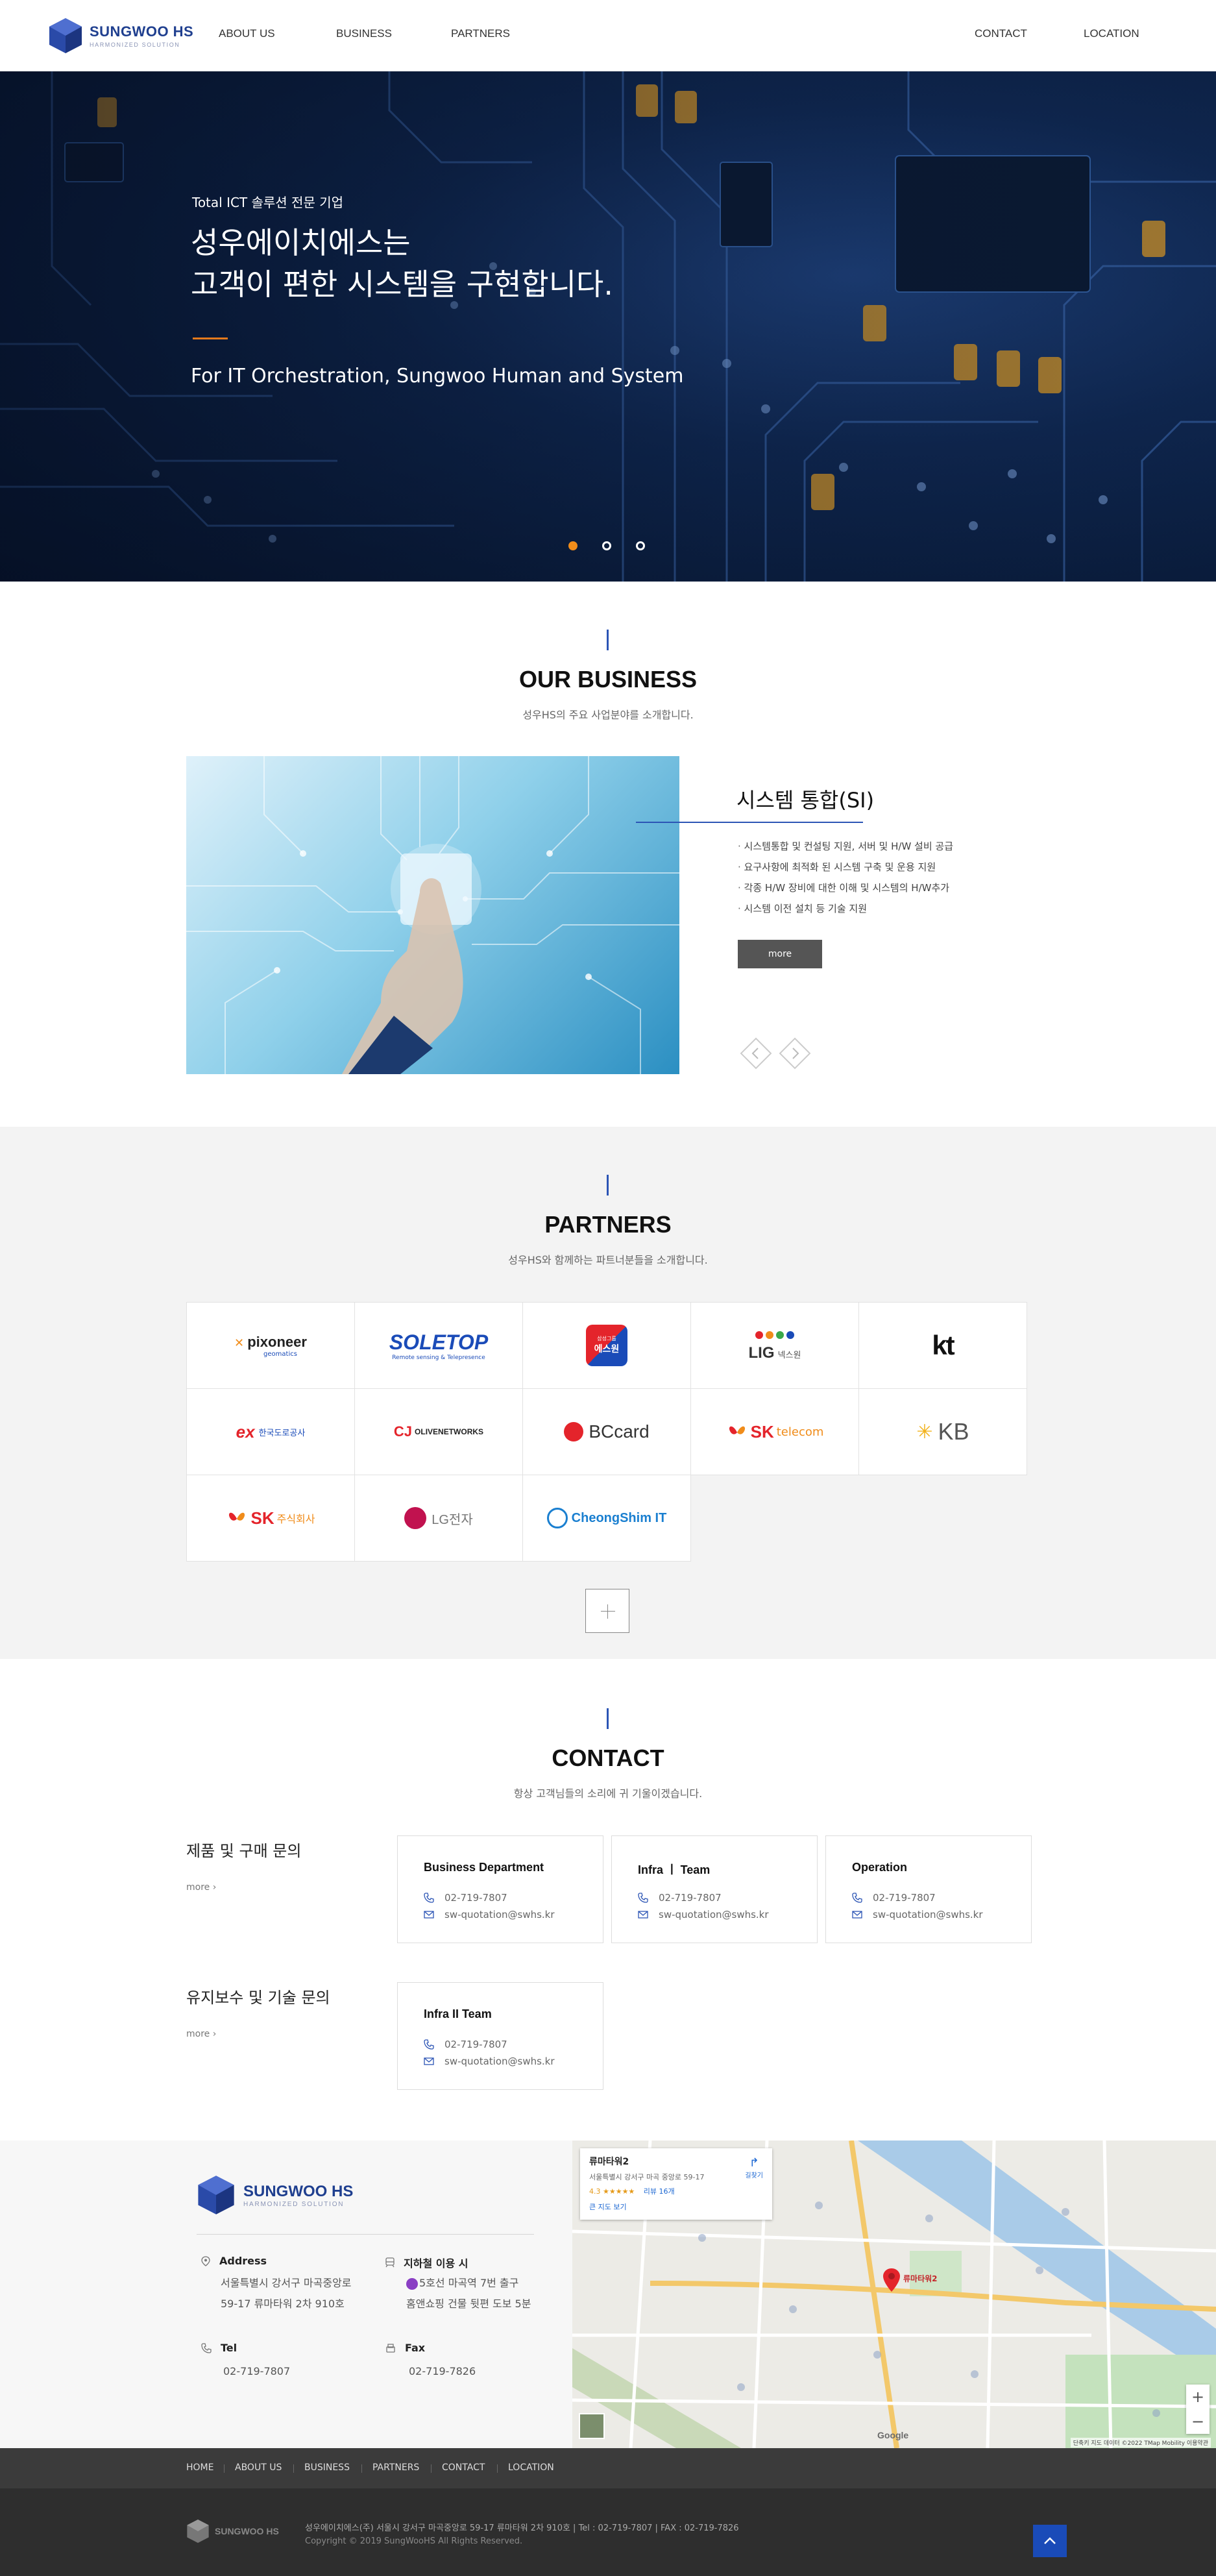 The image size is (1216, 2576). Describe the element at coordinates (199, 2467) in the screenshot. I see `footer-nav-home: HOME` at that location.